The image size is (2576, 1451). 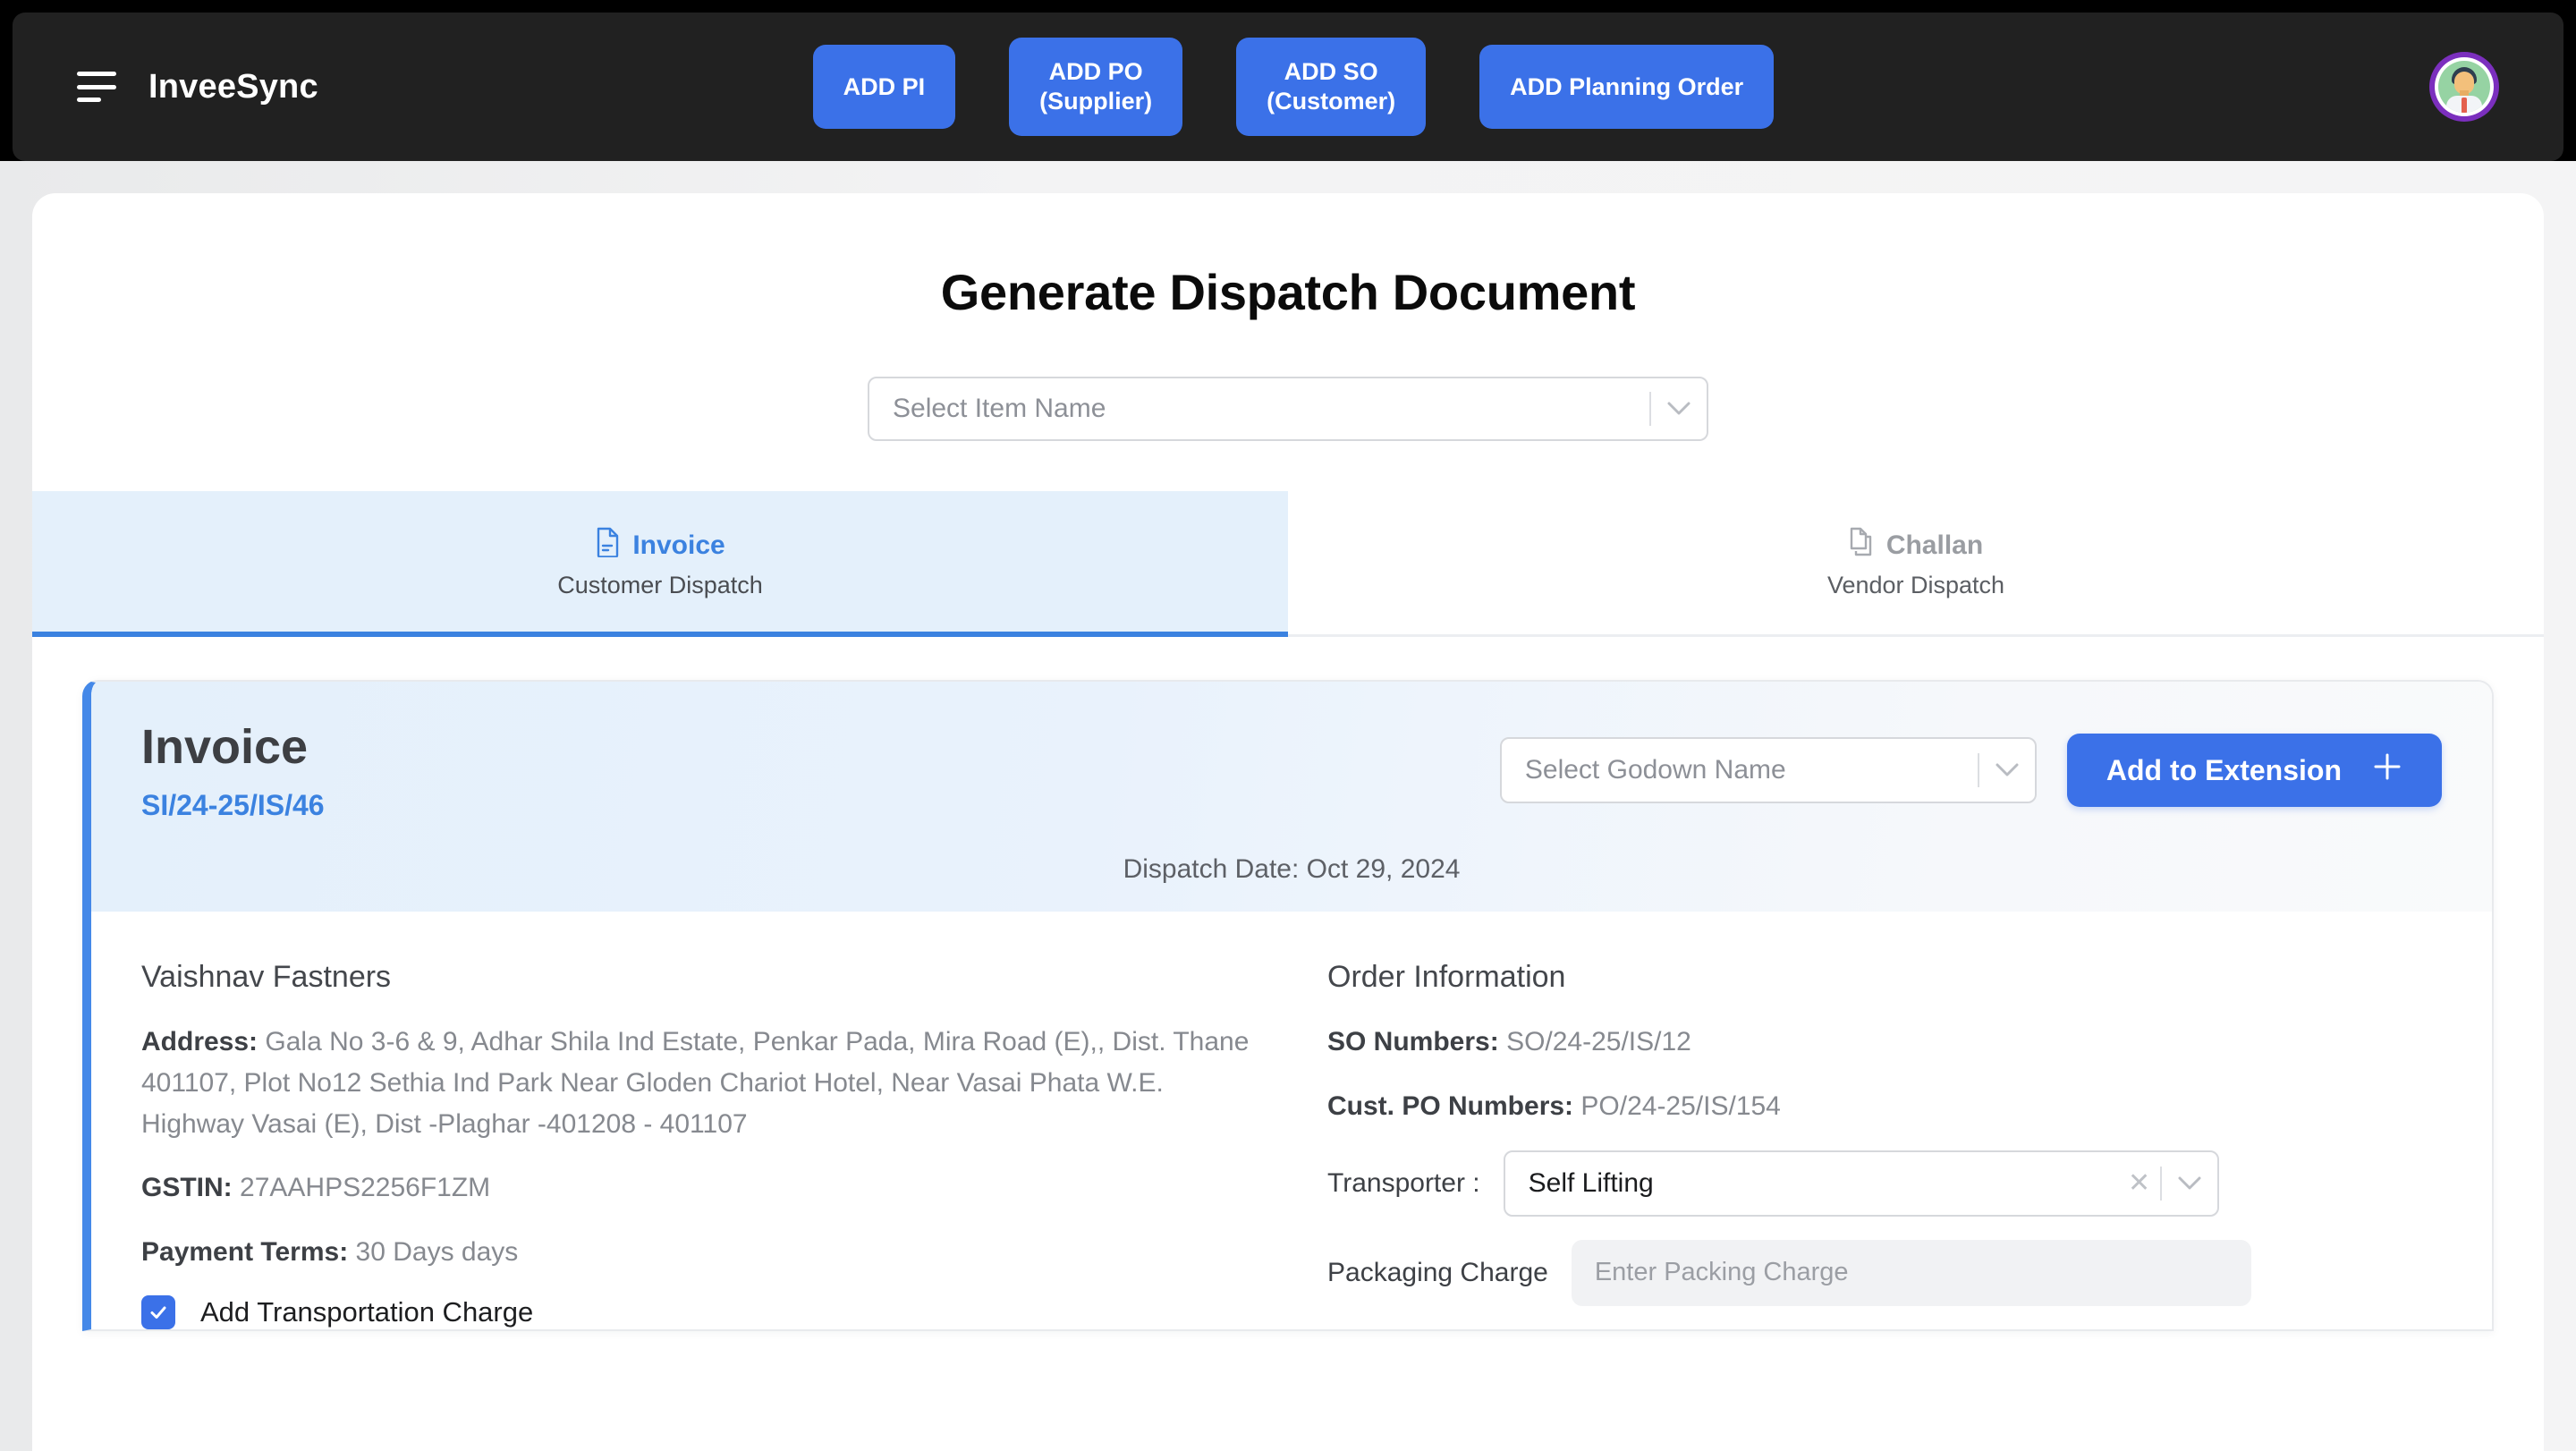 I want to click on copy-documents-icon, so click(x=1861, y=545).